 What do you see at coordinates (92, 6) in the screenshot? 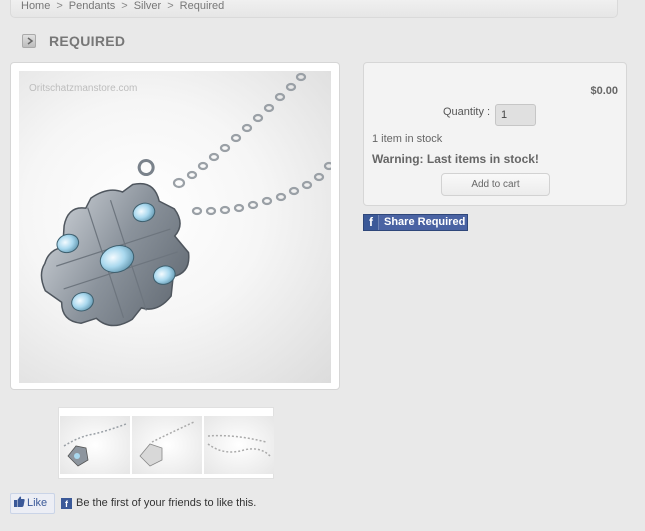
I see `breadcrumb-pendants: Pendants` at bounding box center [92, 6].